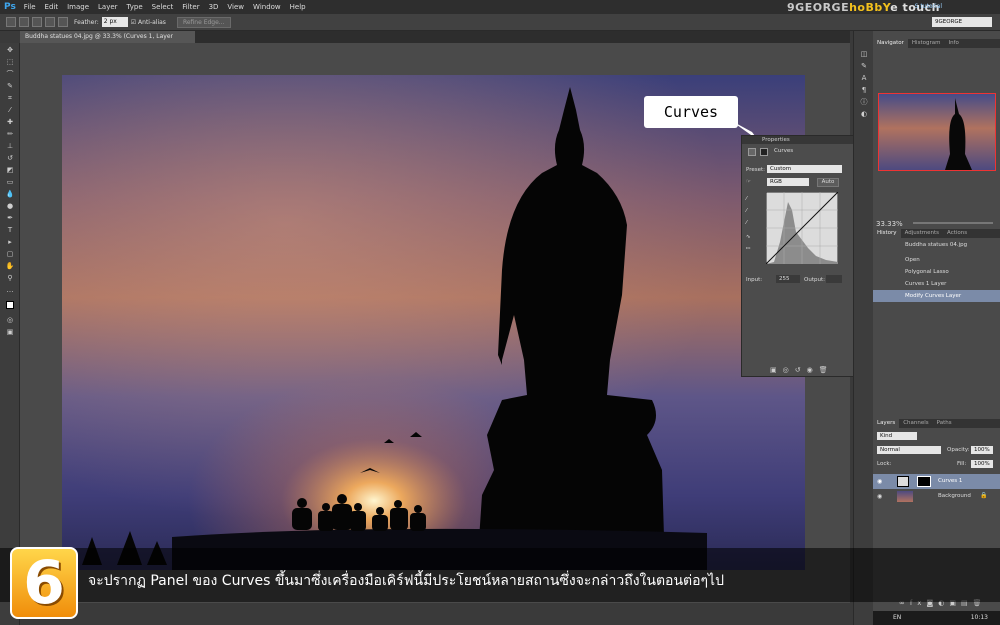 The height and width of the screenshot is (625, 1000). Describe the element at coordinates (802, 228) in the screenshot. I see `curves-graph` at that location.